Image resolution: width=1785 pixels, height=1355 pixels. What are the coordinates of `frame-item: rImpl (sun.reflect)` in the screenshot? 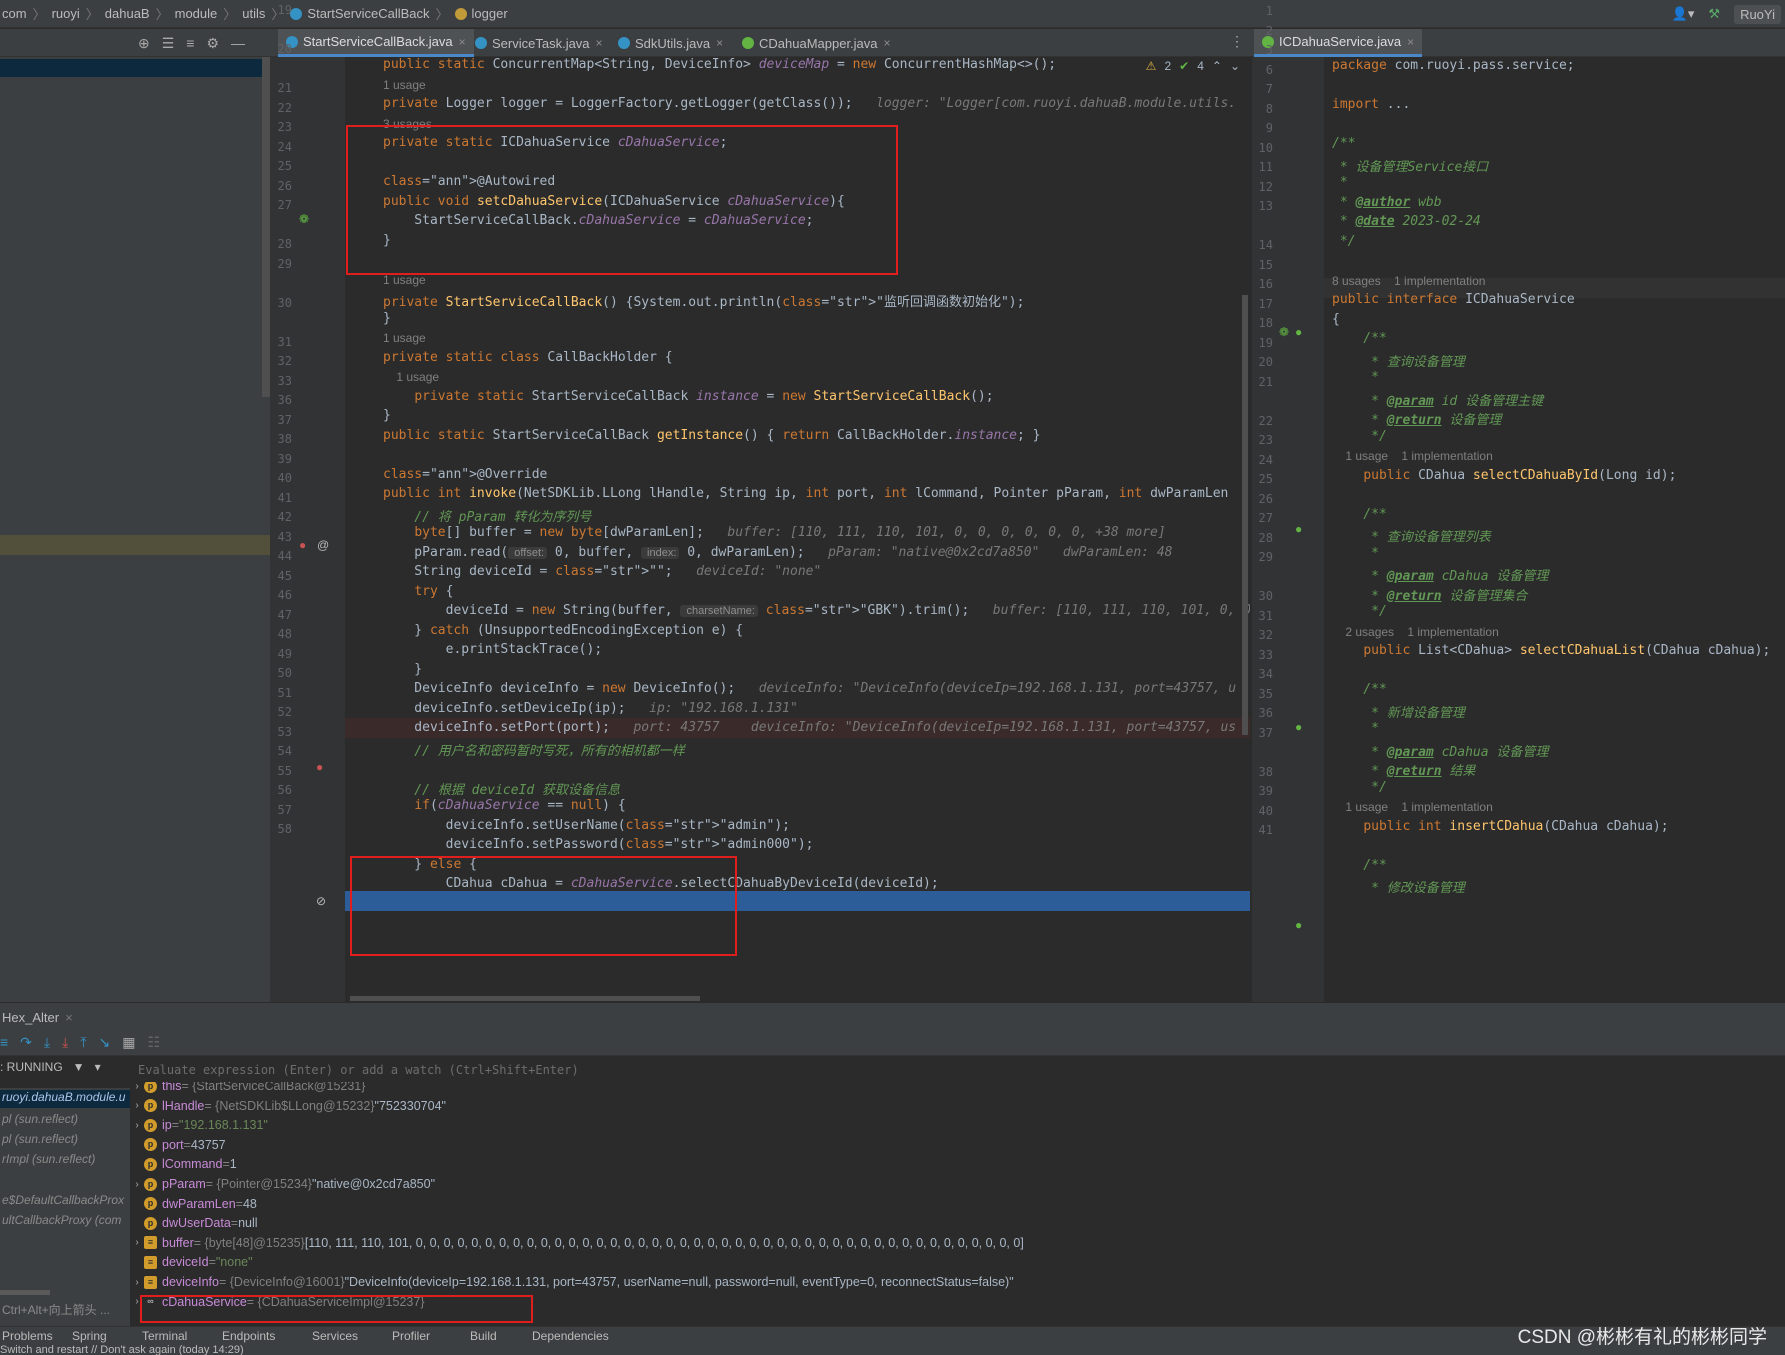 It's located at (48, 1159).